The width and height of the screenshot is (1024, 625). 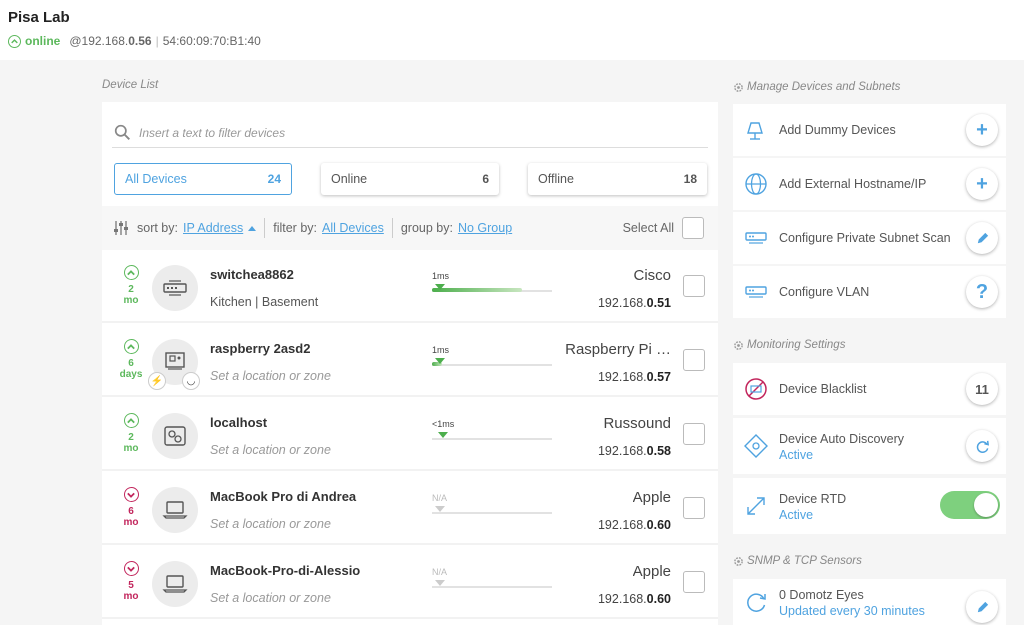 I want to click on filter-all-devices: All Devices 24, so click(x=203, y=179).